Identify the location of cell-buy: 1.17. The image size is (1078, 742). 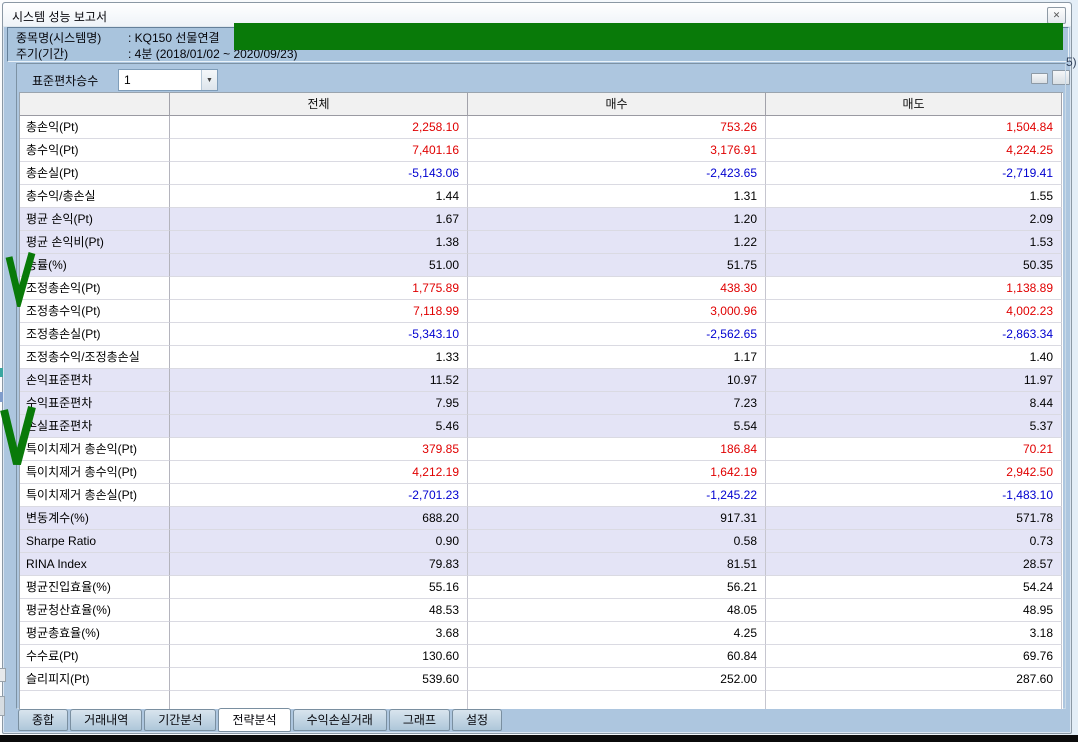
(617, 357).